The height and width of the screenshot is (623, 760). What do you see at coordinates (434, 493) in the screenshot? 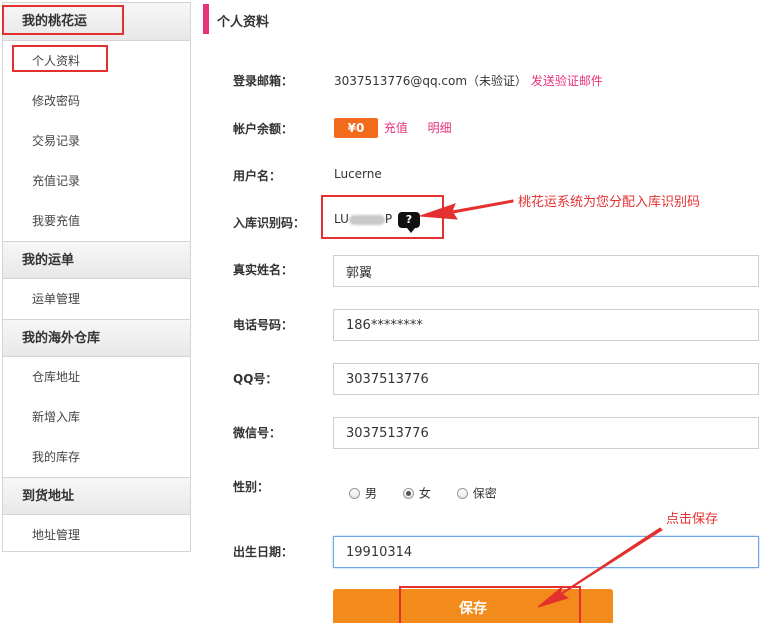
I see `gender-radio-group: 男 女 保密` at bounding box center [434, 493].